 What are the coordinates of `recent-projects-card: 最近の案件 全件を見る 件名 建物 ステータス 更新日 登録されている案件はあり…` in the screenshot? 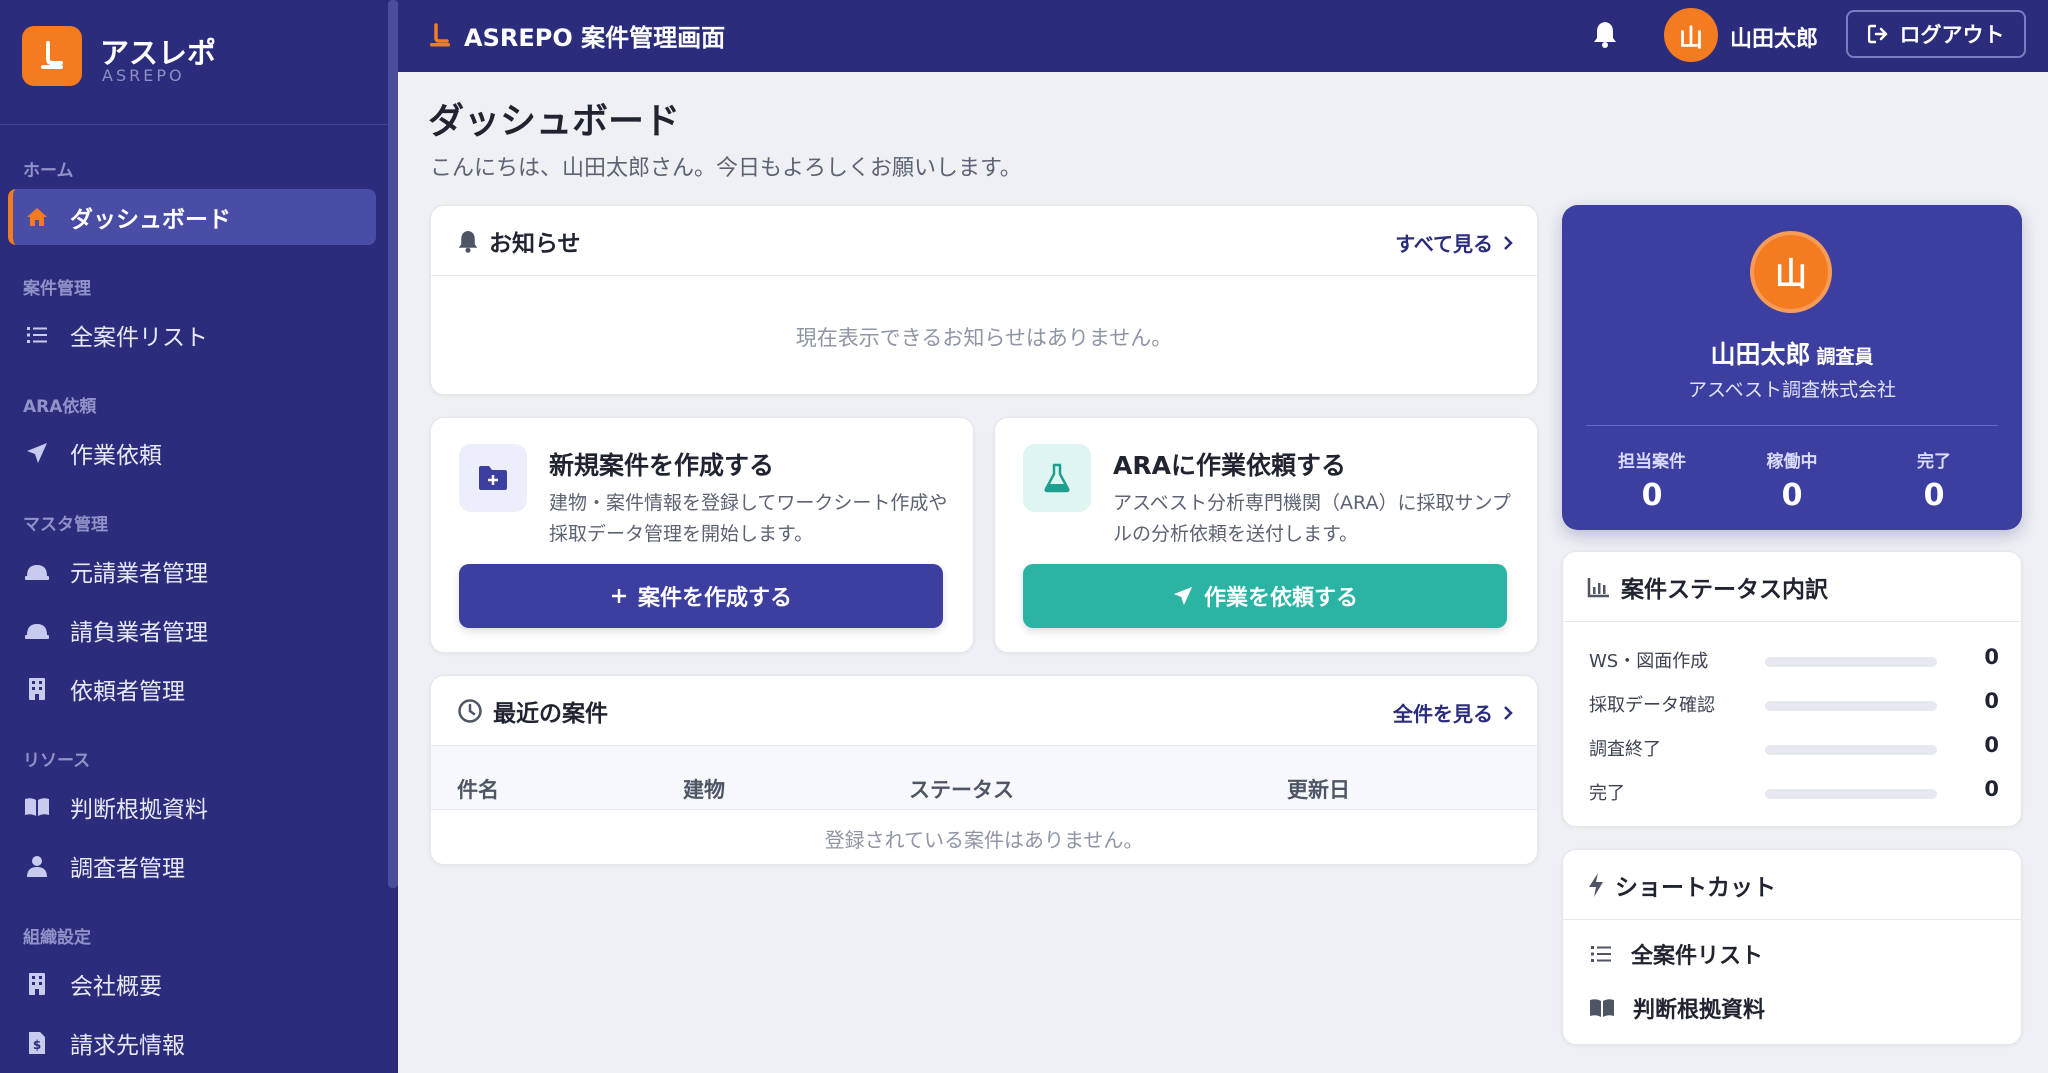 It's located at (984, 770).